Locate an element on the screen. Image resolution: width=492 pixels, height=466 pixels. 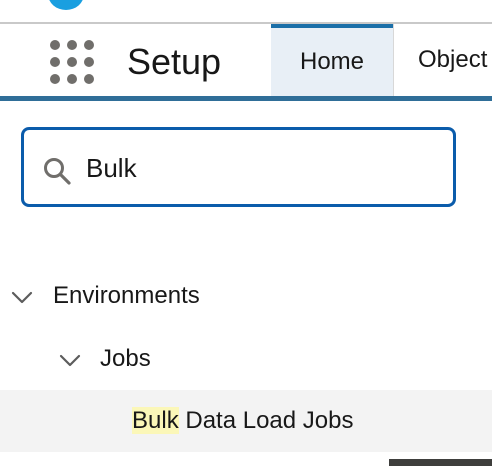
app-title: Setup is located at coordinates (174, 61).